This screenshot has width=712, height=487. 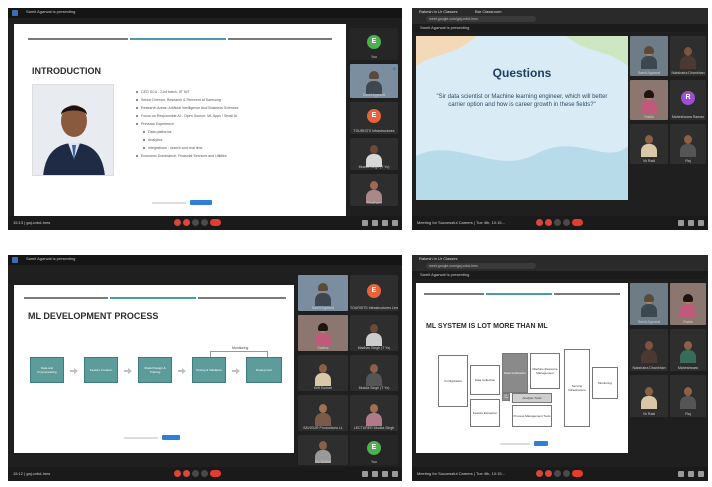 What do you see at coordinates (374, 308) in the screenshot?
I see `participant-name: TOURISTS Infrastructures Limited` at bounding box center [374, 308].